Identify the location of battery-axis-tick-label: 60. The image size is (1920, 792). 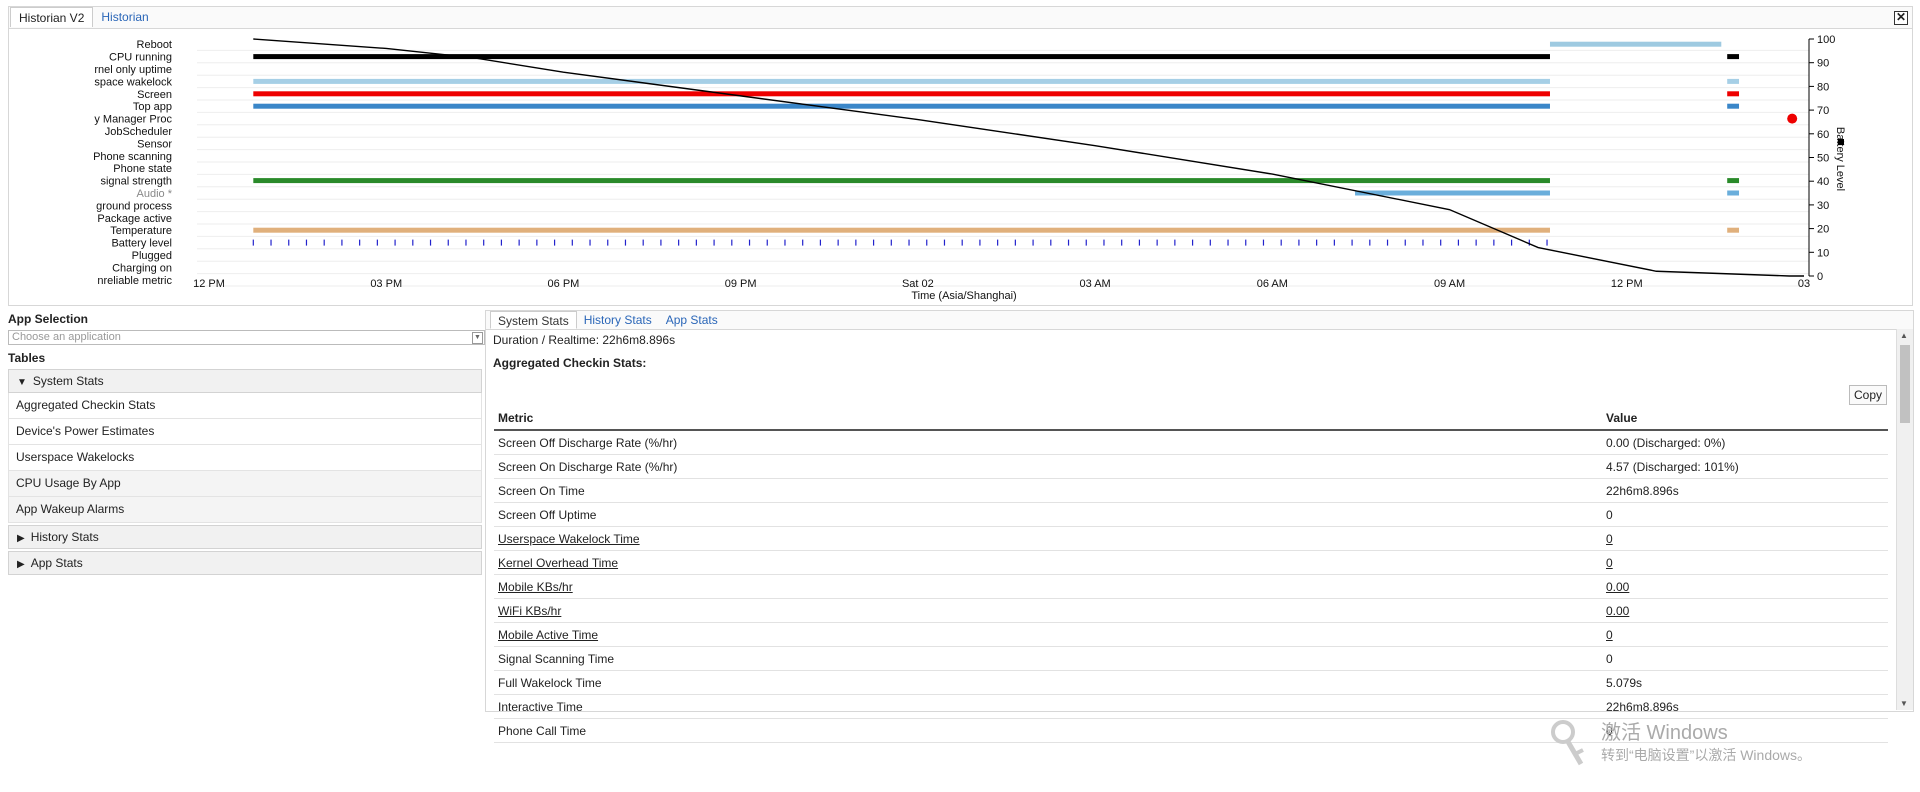
(1823, 135).